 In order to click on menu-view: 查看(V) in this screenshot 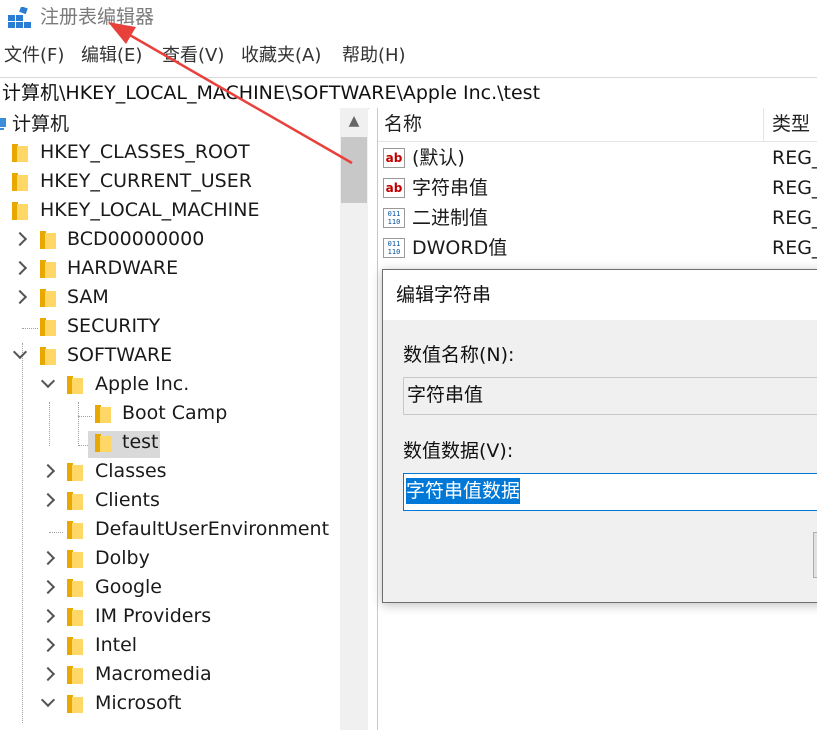, I will do `click(193, 56)`.